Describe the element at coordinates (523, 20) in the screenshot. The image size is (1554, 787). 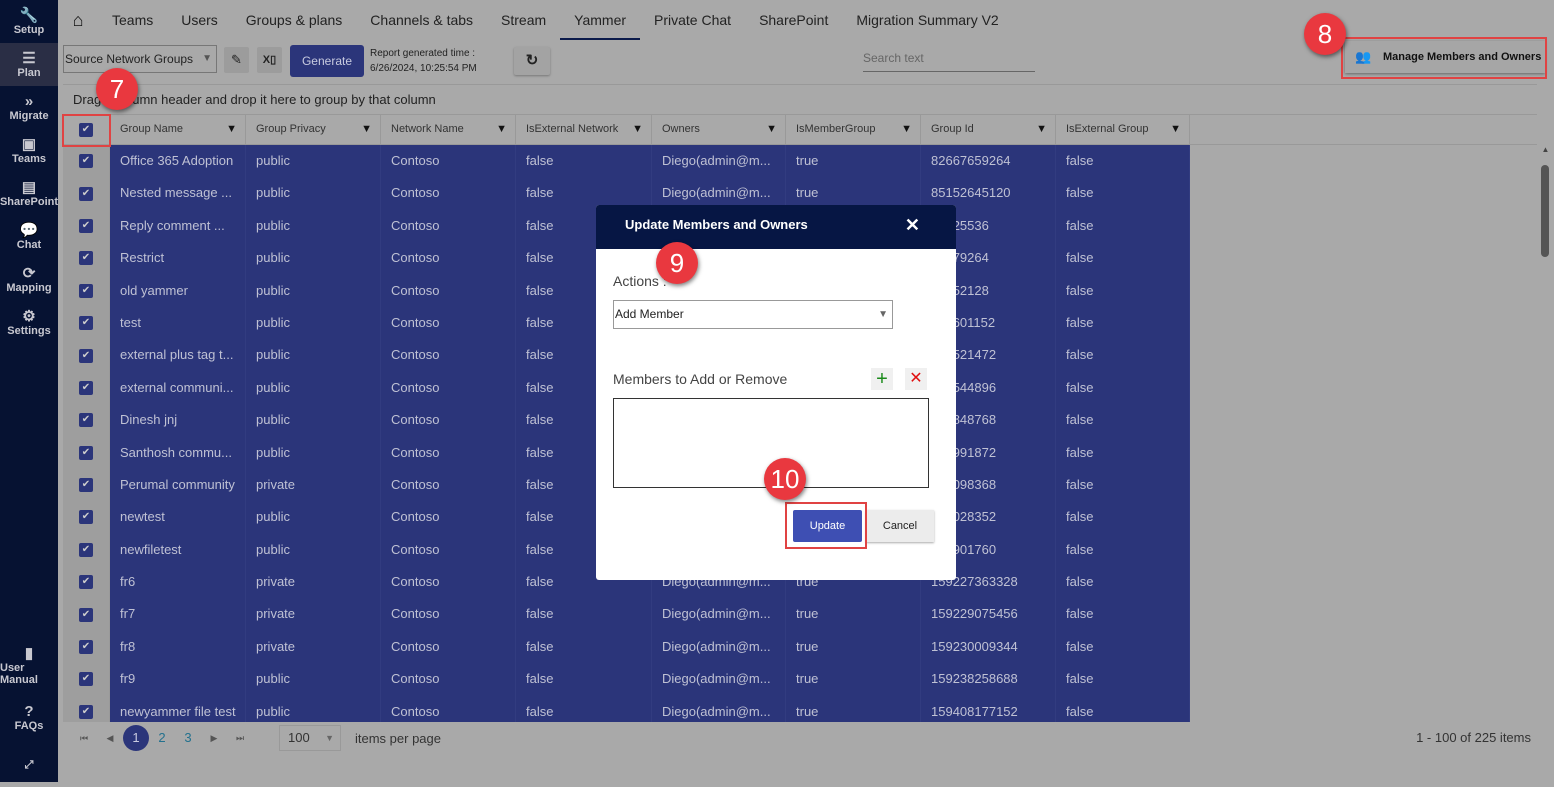
I see `tab-stream: Stream` at that location.